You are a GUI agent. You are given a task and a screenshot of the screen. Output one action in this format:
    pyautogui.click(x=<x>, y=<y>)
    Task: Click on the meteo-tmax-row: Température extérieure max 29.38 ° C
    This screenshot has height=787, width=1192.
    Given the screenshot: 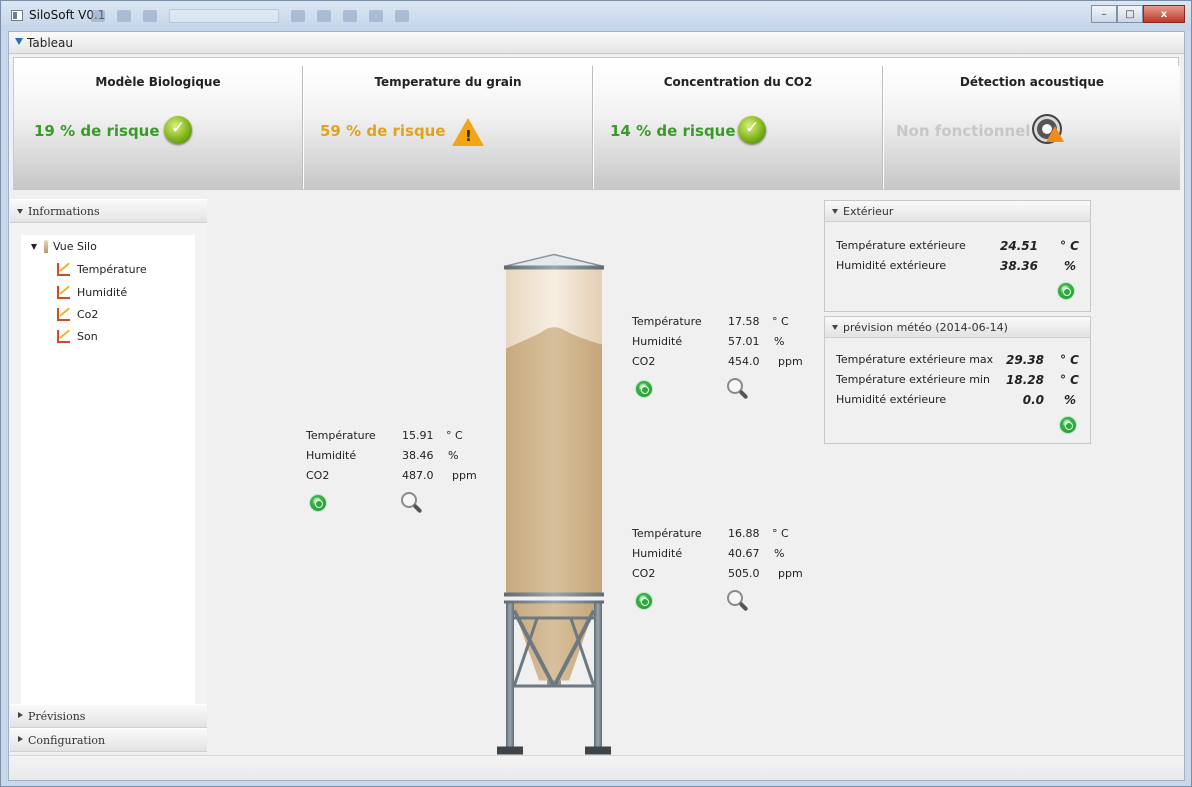 What is the action you would take?
    pyautogui.click(x=958, y=361)
    